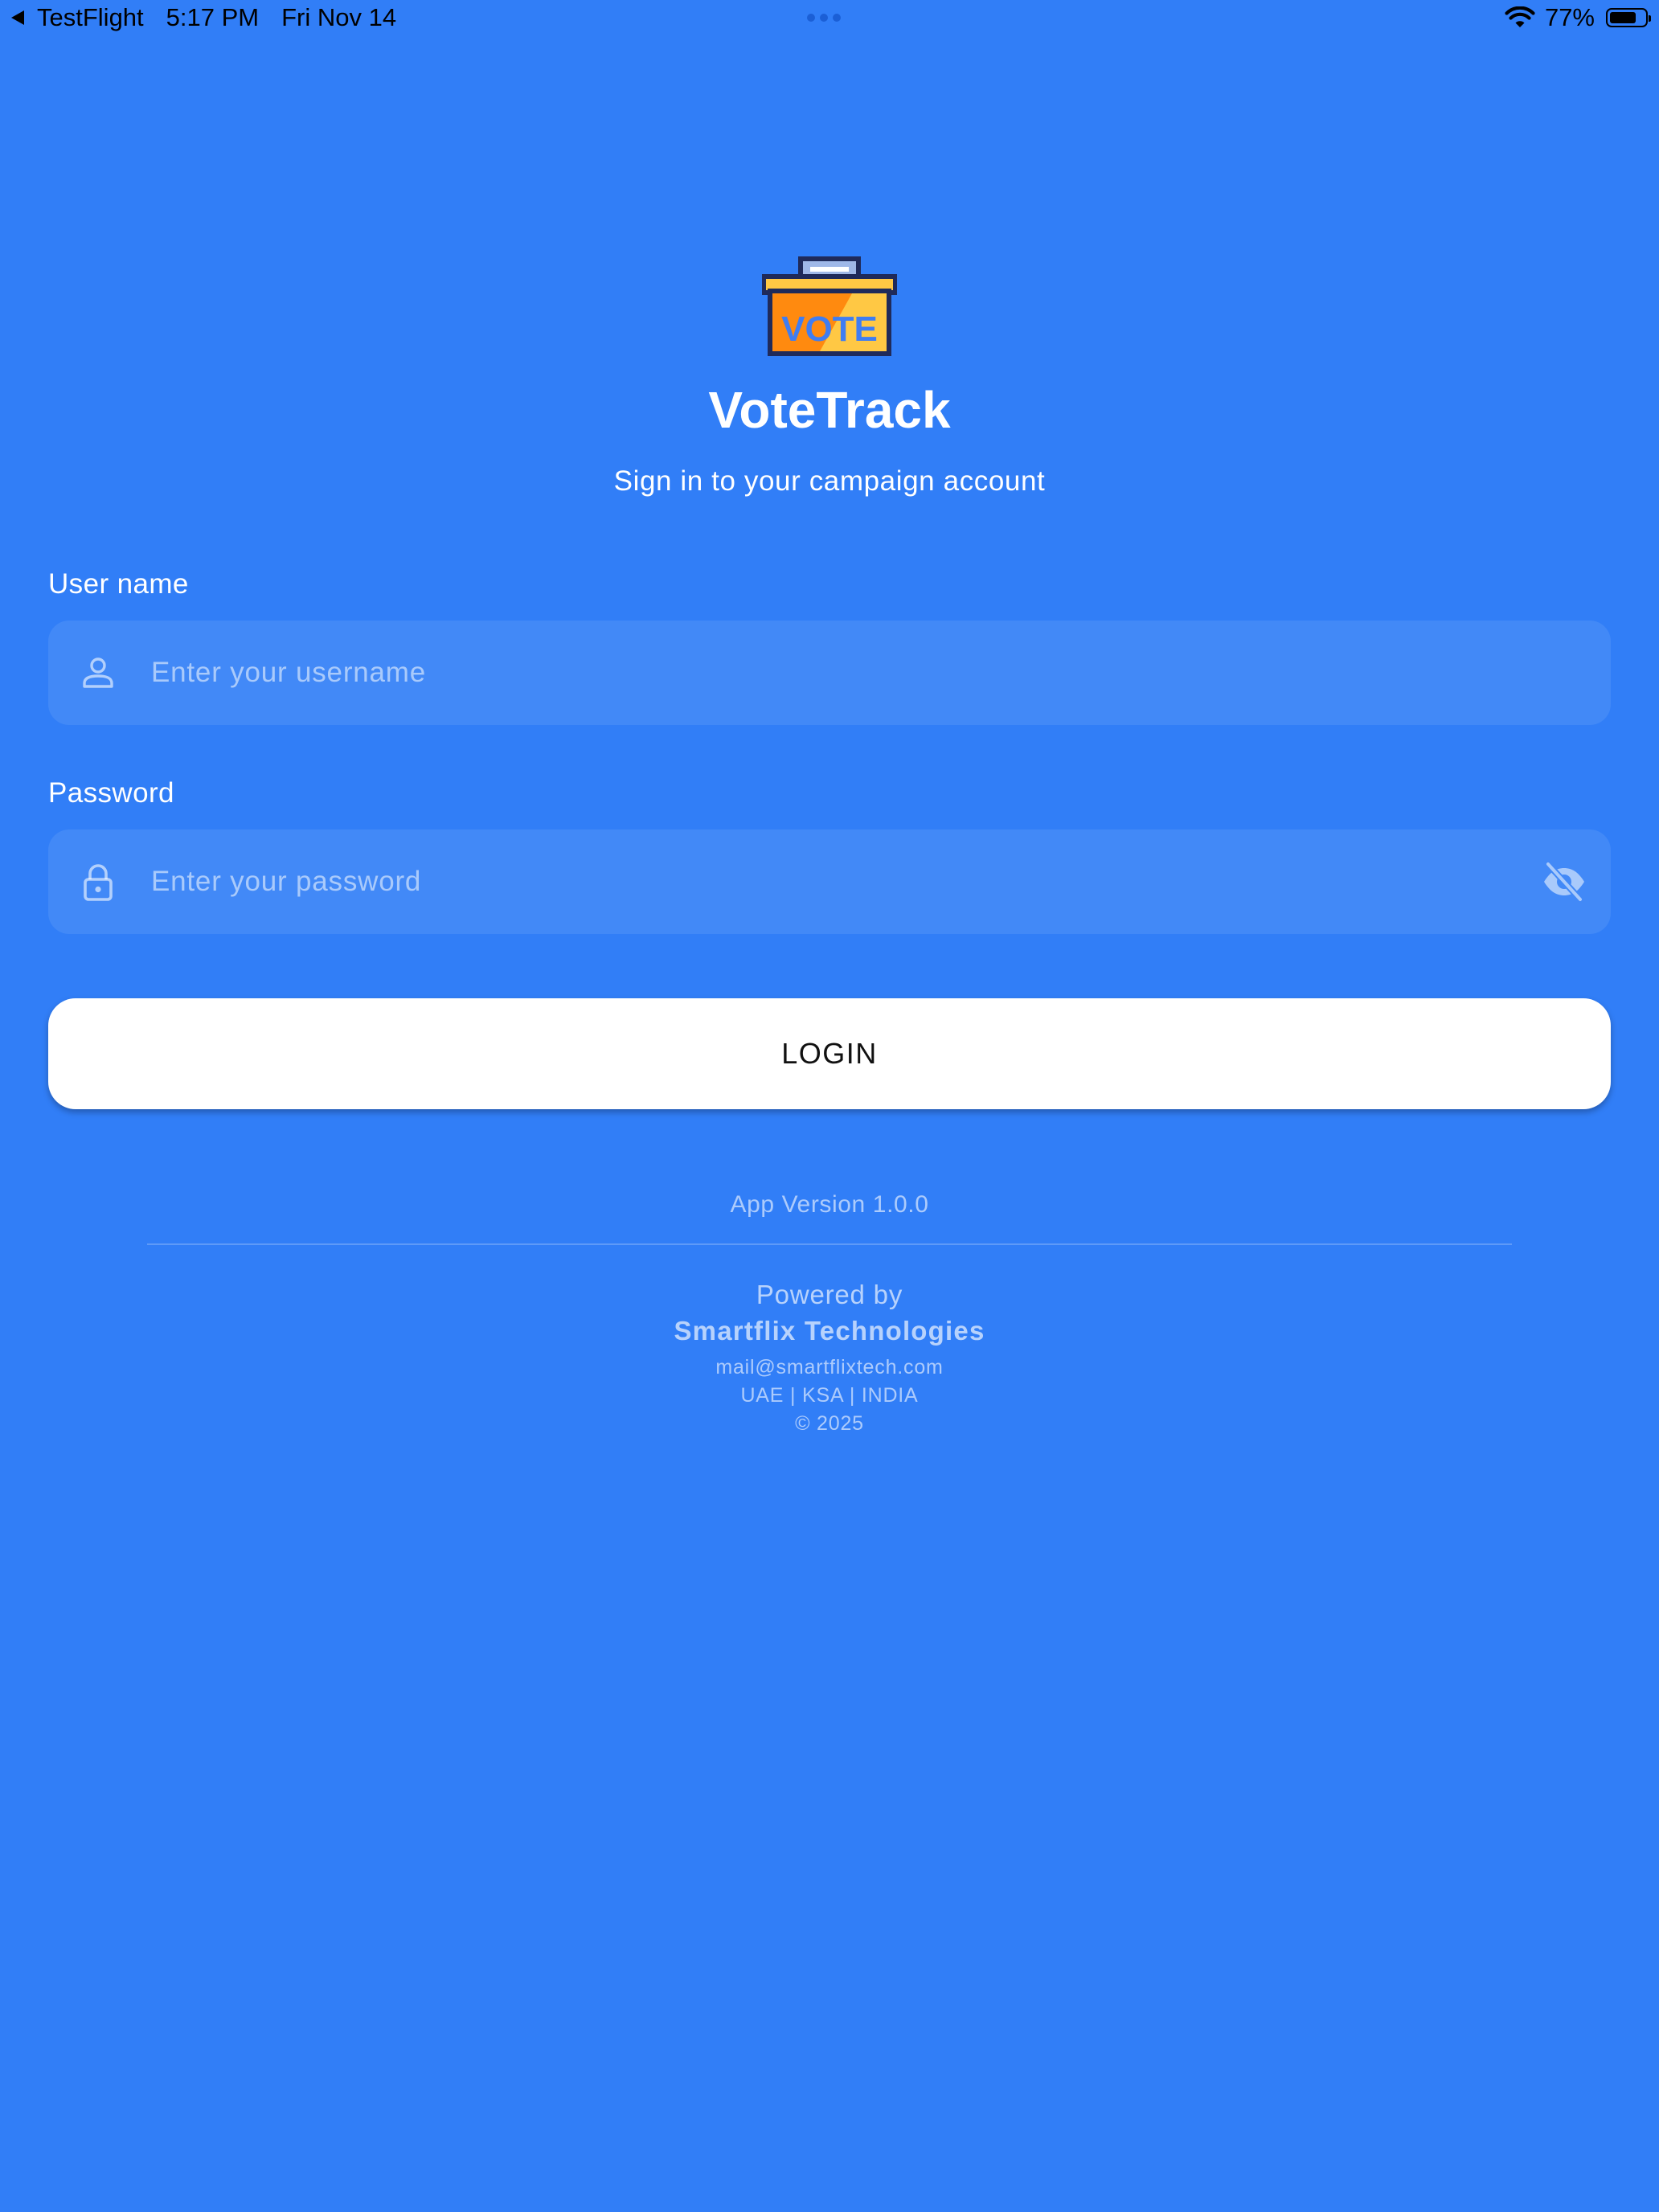 The height and width of the screenshot is (2212, 1659). Describe the element at coordinates (829, 481) in the screenshot. I see `app-subtitle: Sign in to your campaign account` at that location.